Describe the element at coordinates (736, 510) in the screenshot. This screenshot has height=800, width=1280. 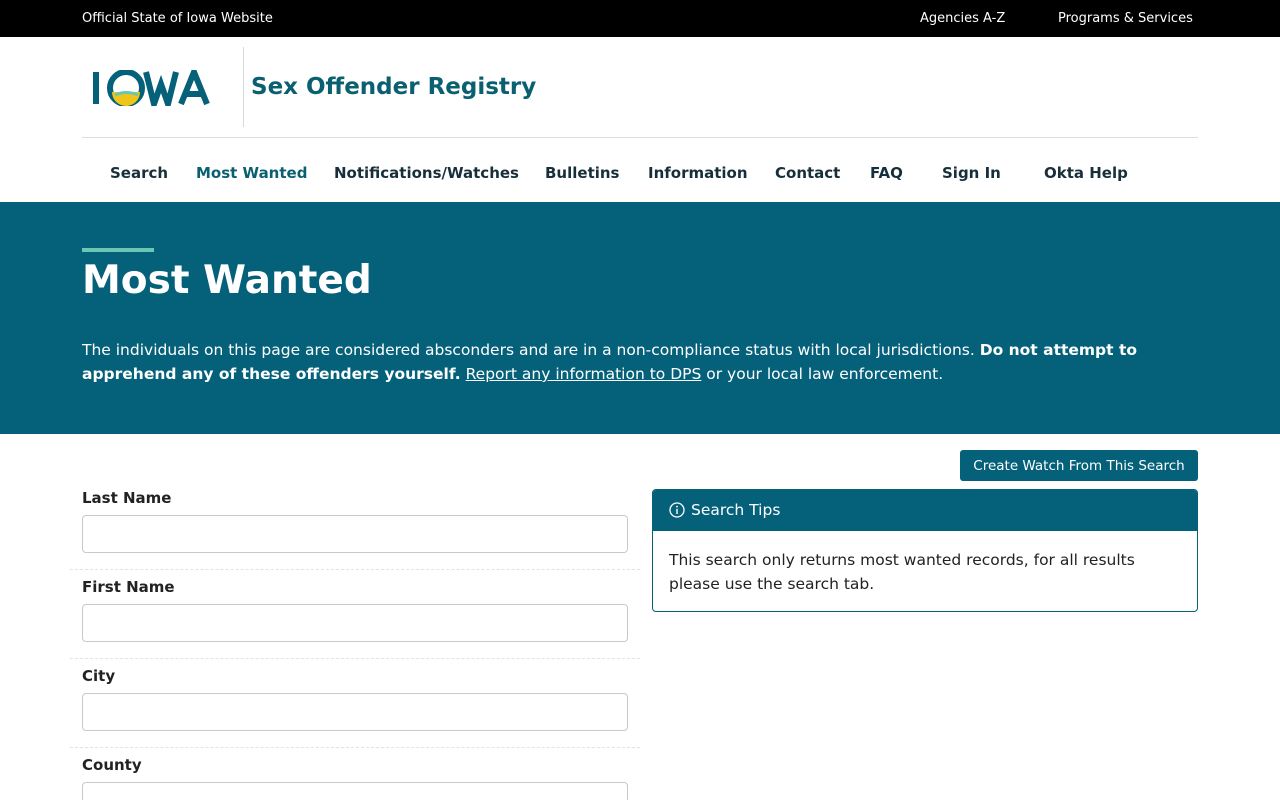
I see `search-tips-title: Search Tips` at that location.